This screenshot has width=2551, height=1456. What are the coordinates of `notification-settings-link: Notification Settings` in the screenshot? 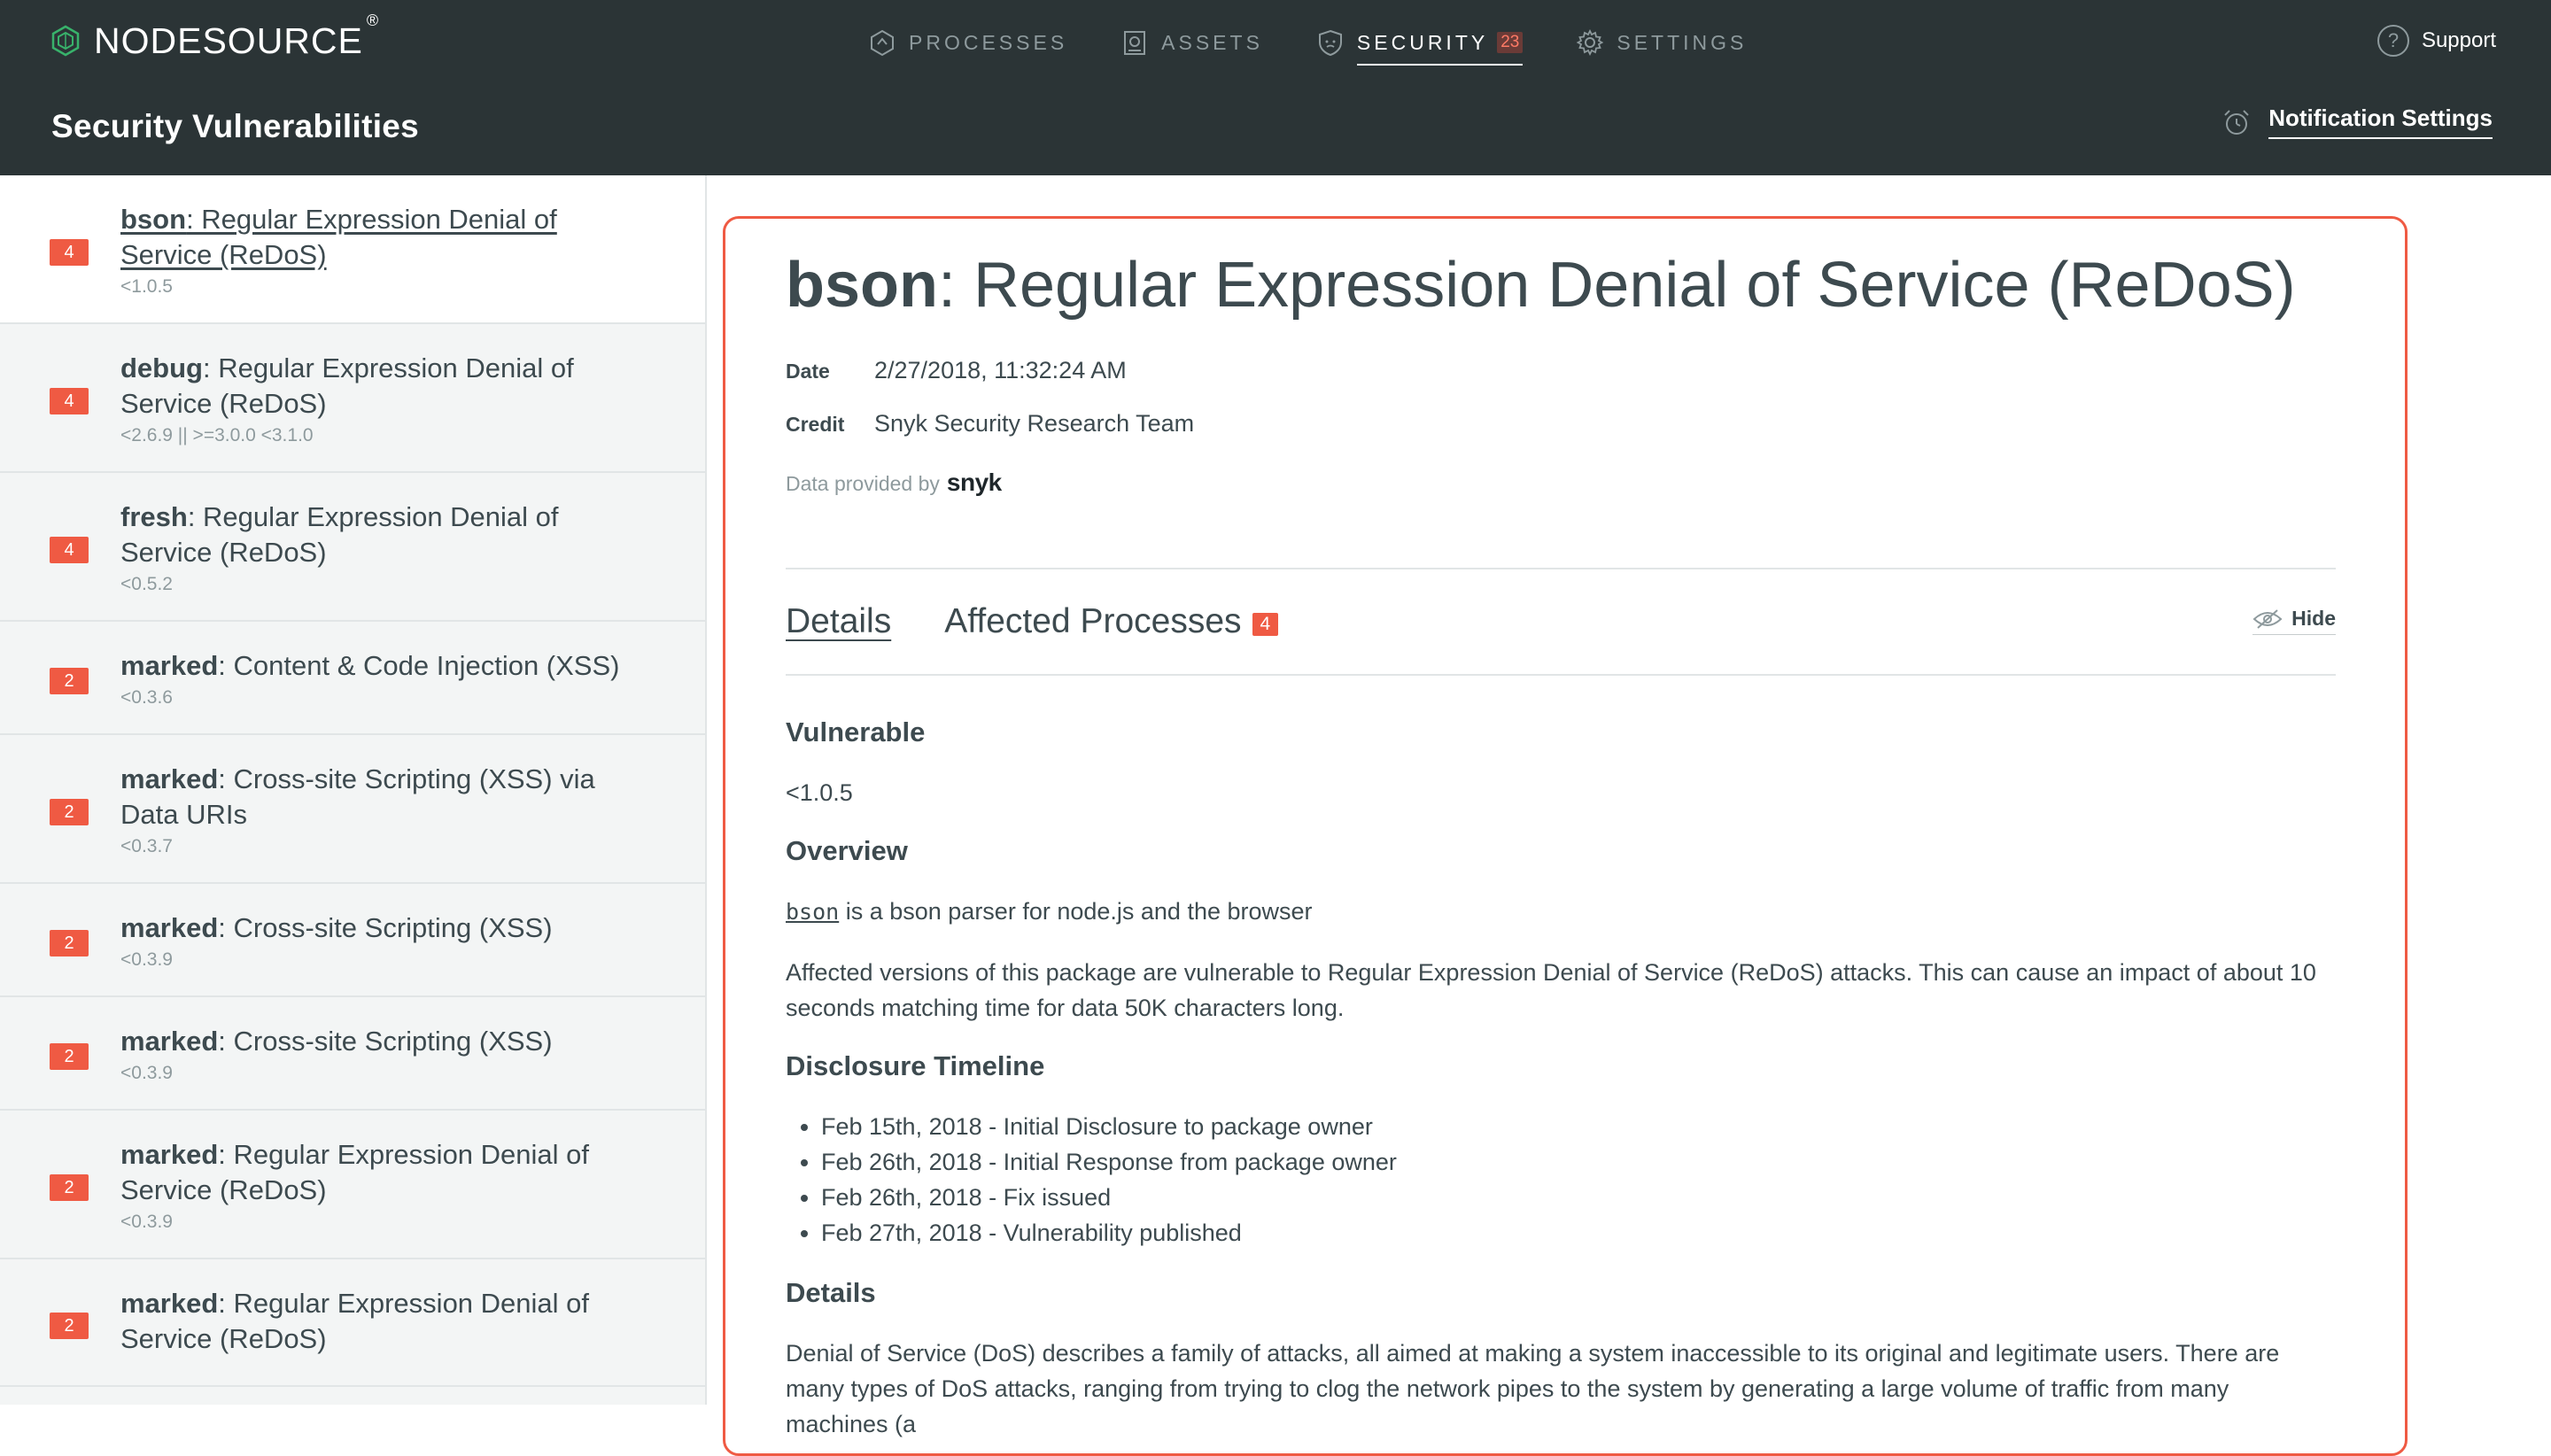 It's located at (2357, 122).